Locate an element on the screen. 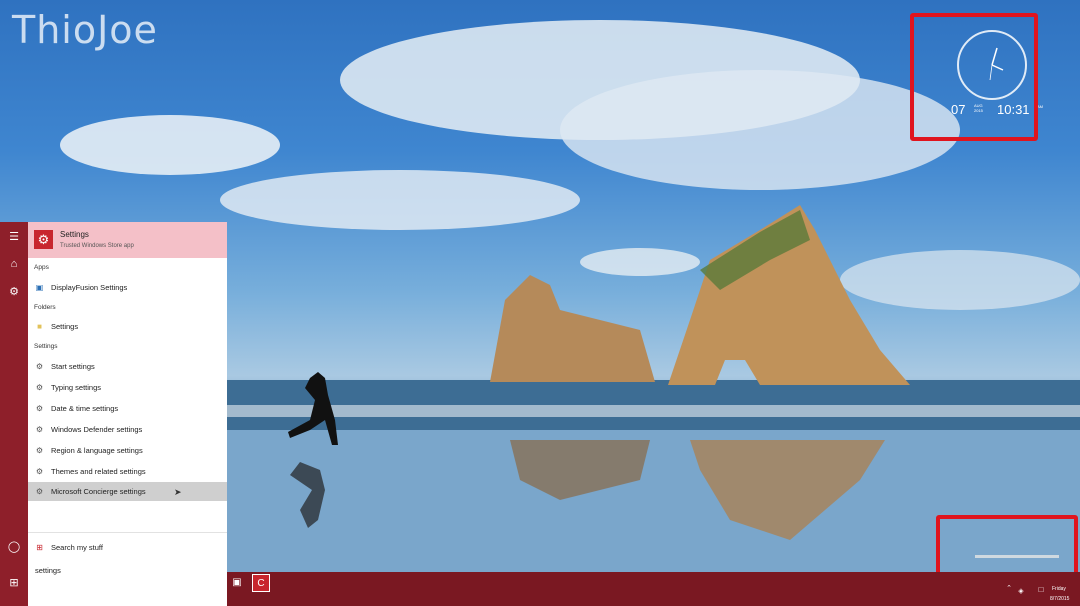 The height and width of the screenshot is (606, 1080). tray-date: 8/7/2015 is located at coordinates (1059, 599).